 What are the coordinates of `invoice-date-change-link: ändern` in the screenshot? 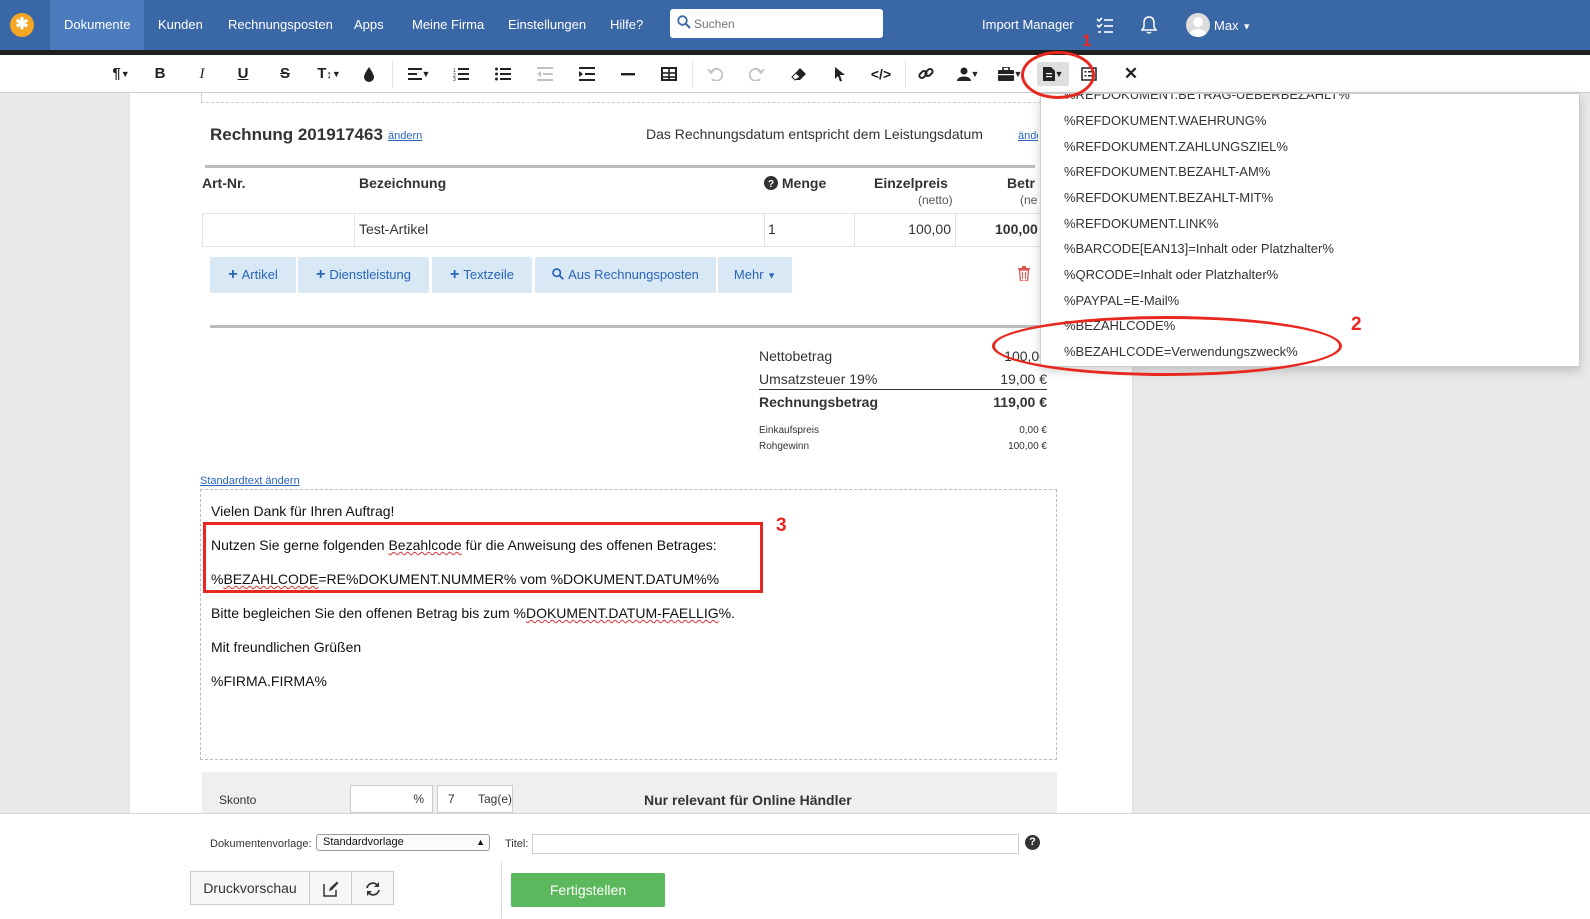 It's located at (1028, 136).